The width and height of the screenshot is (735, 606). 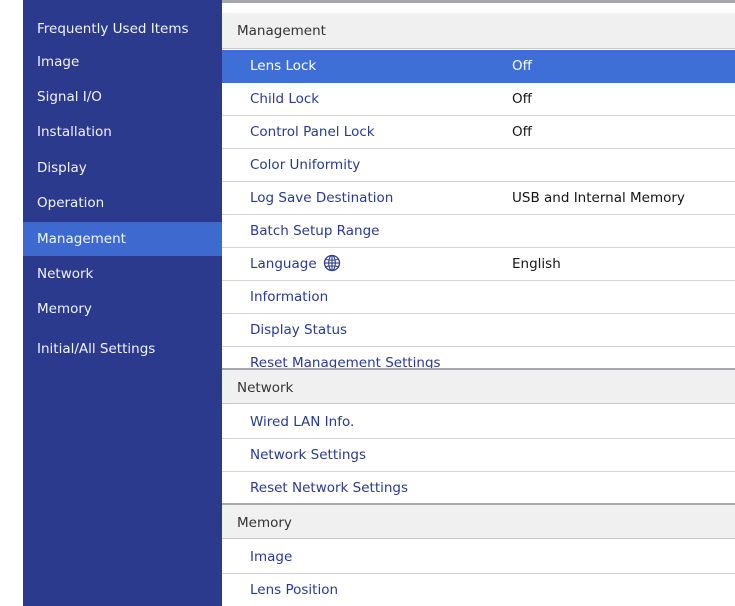 I want to click on menu-row-display-status: Display Status, so click(x=478, y=330).